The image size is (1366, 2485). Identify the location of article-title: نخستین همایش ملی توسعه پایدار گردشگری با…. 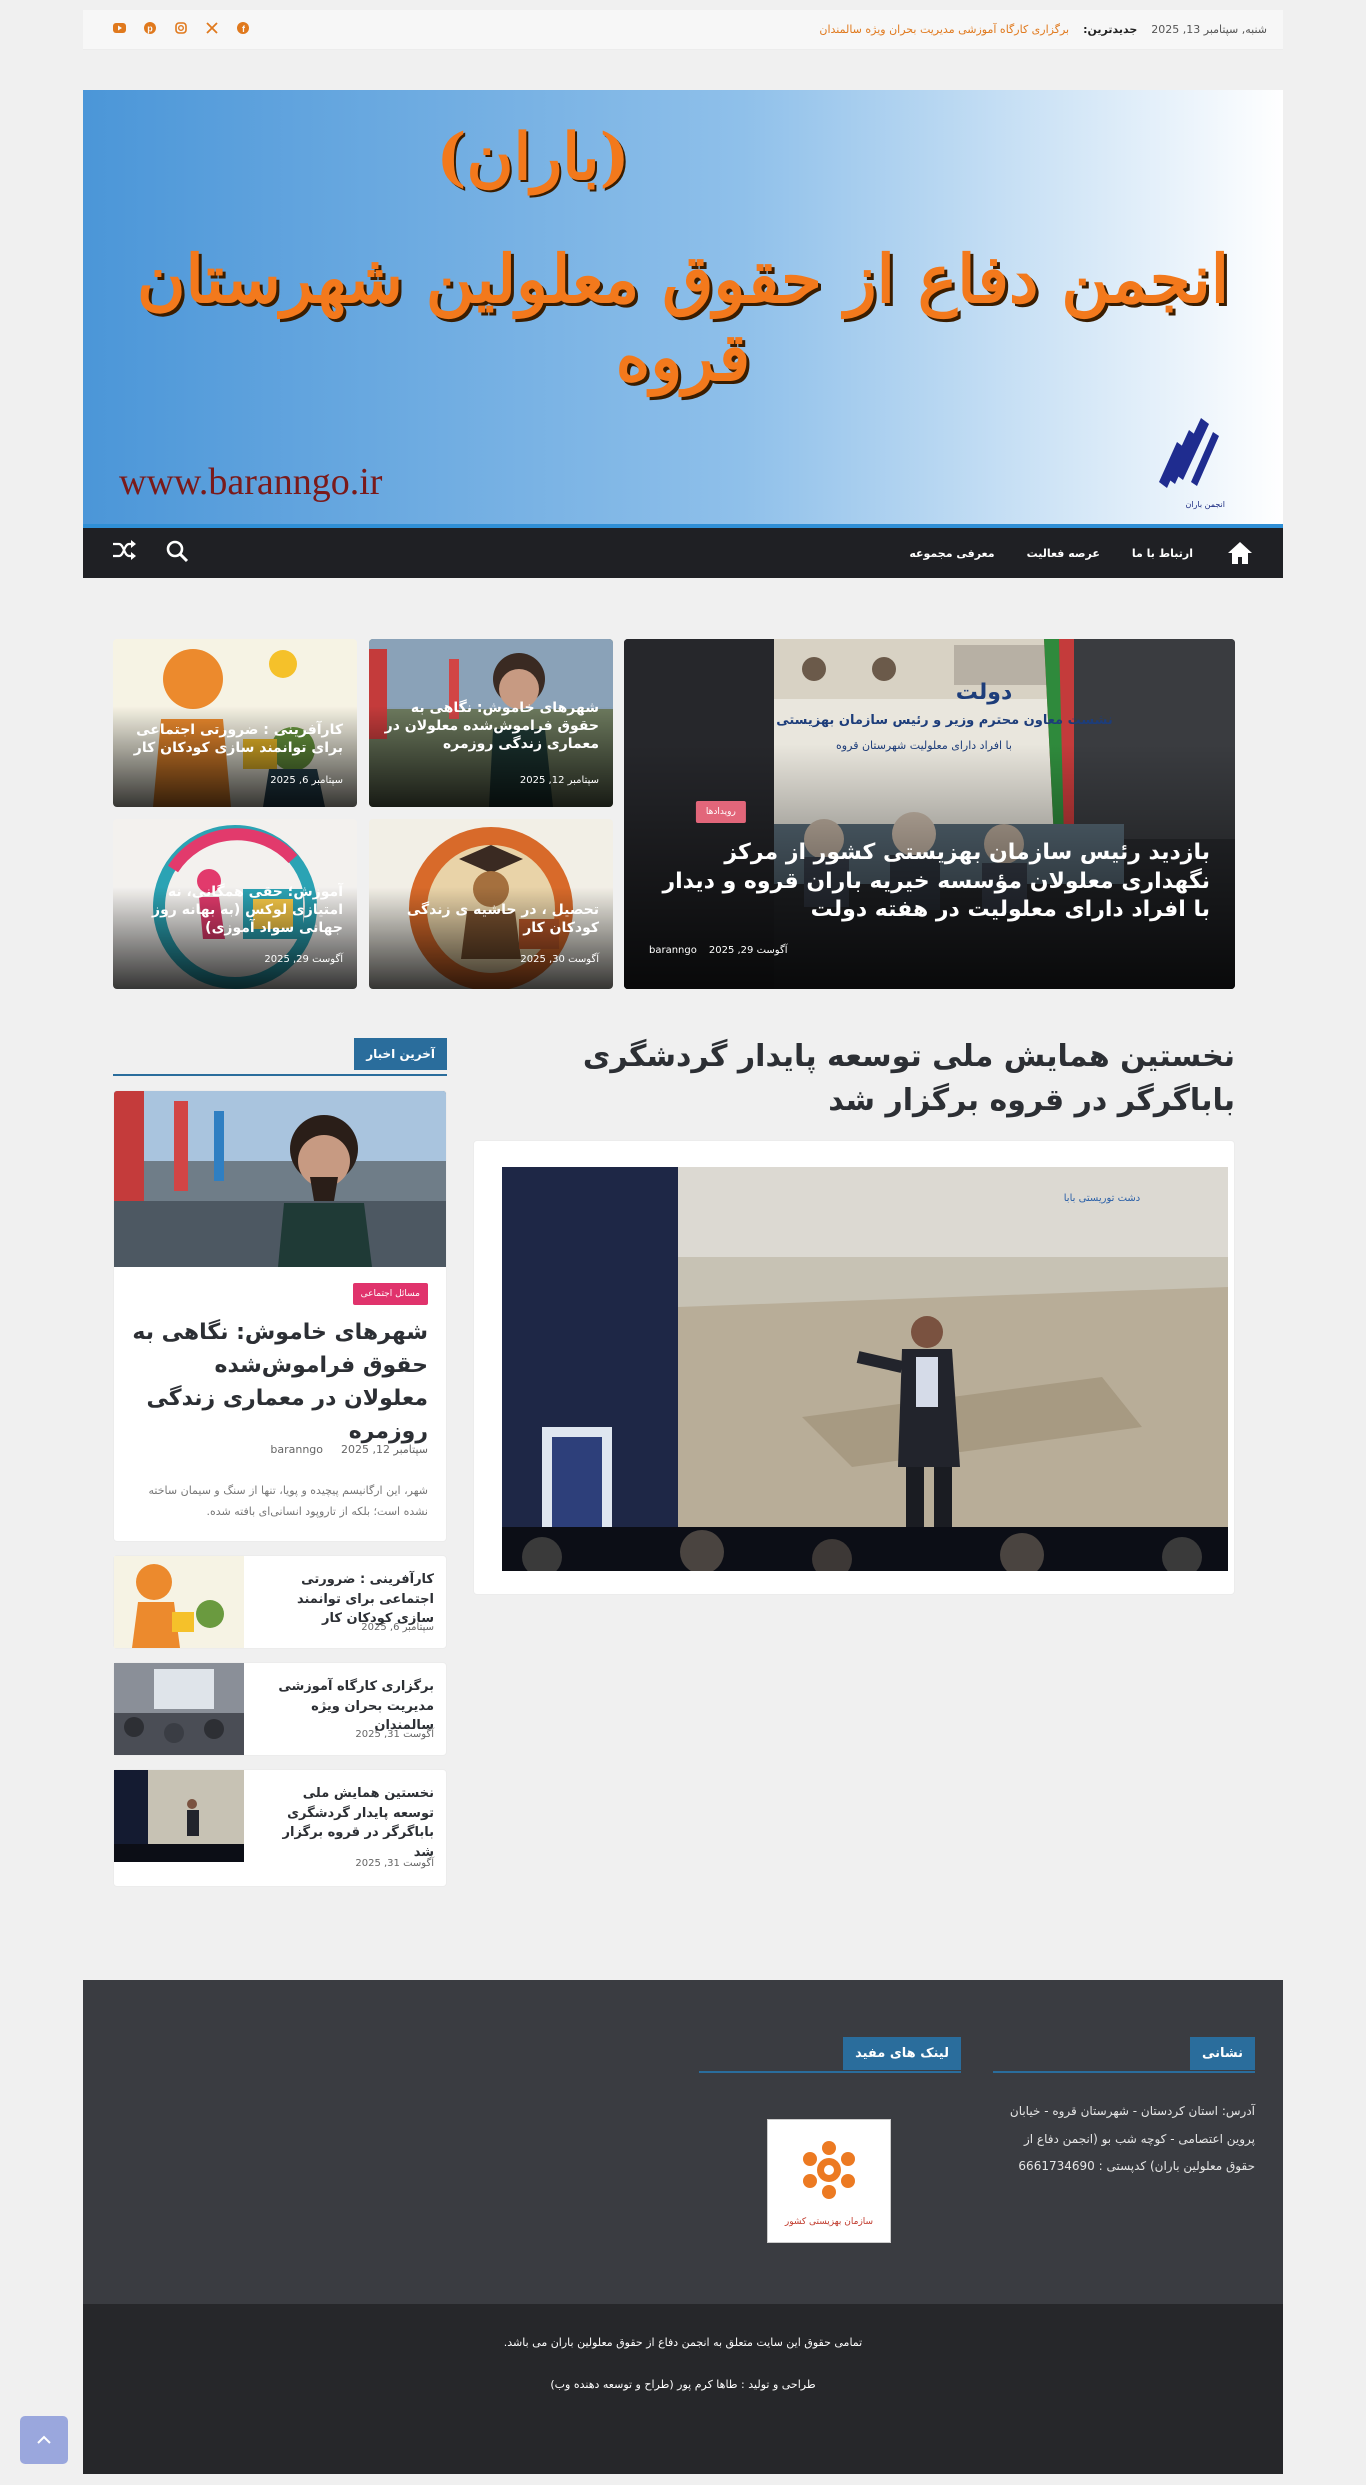
(908, 1078).